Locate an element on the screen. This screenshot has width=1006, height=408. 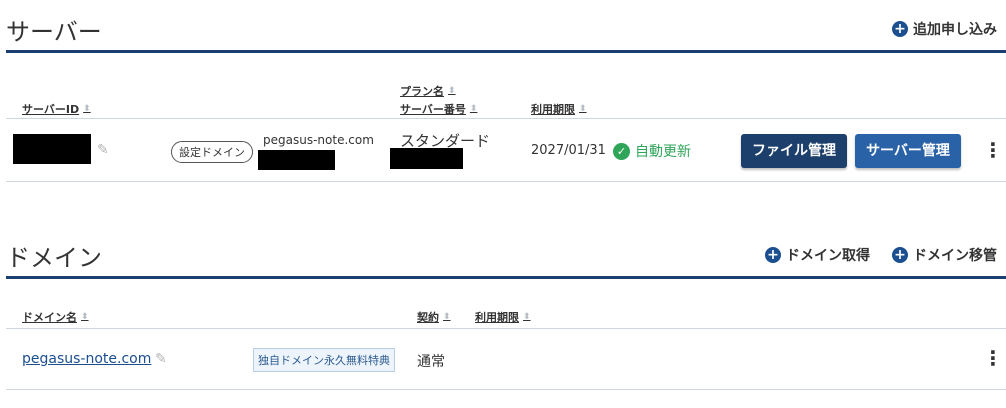
auto-renew-status: ✓ 自動更新 is located at coordinates (652, 151).